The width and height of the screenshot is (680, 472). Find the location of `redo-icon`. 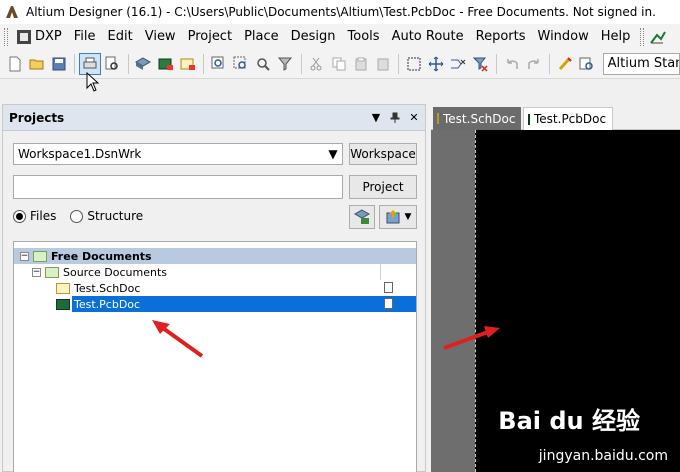

redo-icon is located at coordinates (533, 64).